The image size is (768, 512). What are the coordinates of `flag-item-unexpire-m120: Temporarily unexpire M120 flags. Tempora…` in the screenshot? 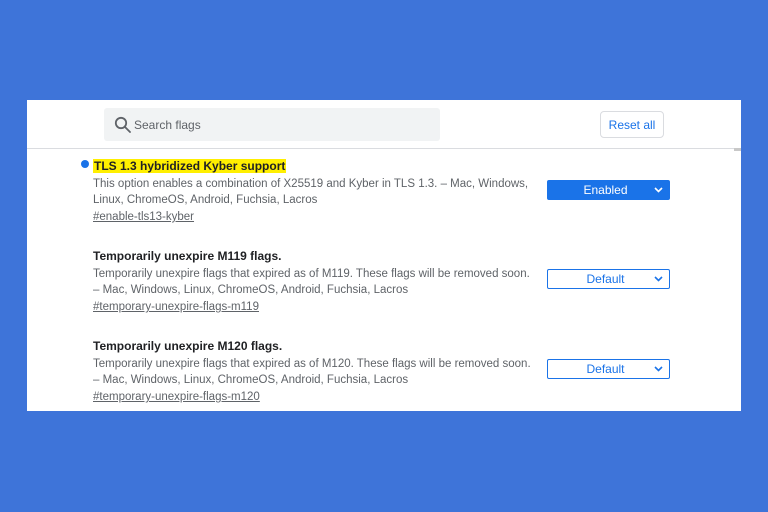 It's located at (393, 370).